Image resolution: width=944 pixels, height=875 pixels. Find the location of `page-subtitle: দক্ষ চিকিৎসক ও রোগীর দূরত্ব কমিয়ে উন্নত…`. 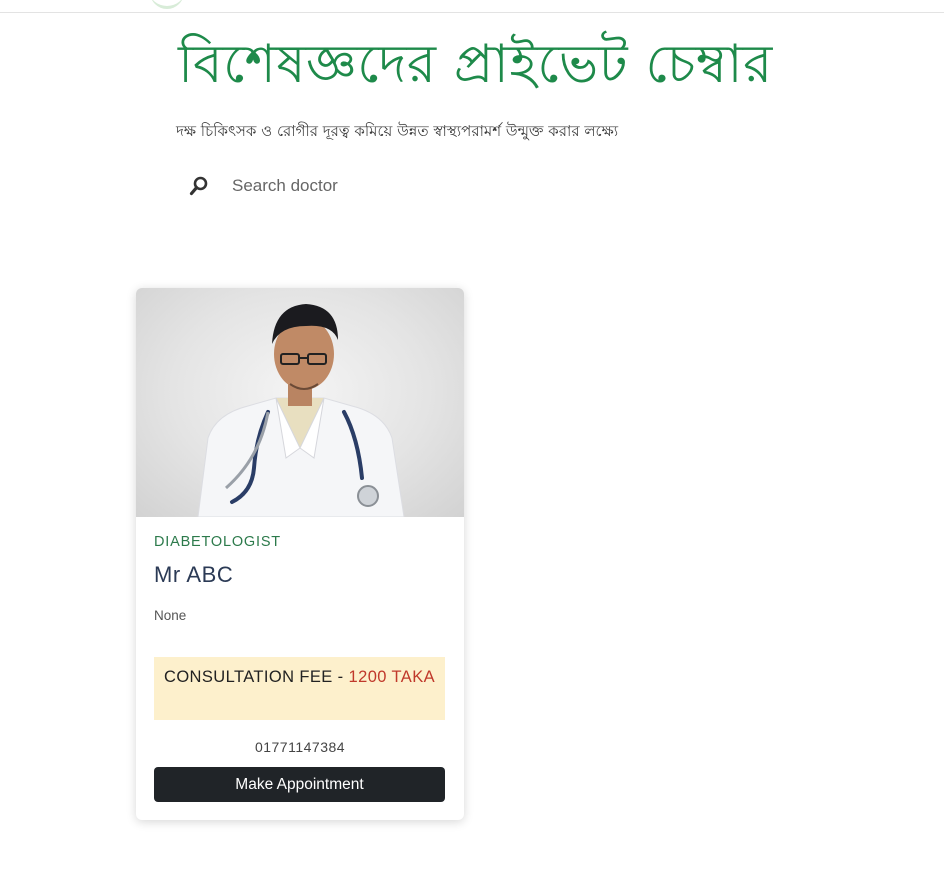

page-subtitle: দক্ষ চিকিৎসক ও রোগীর দূরত্ব কমিয়ে উন্নত… is located at coordinates (397, 131).